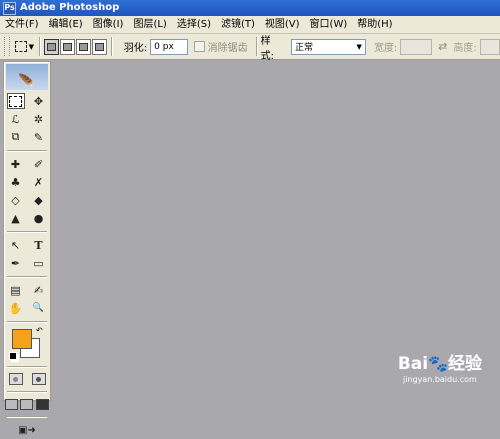 The image size is (500, 439). Describe the element at coordinates (27, 137) in the screenshot. I see `tool-row: ⧉ ✎` at that location.